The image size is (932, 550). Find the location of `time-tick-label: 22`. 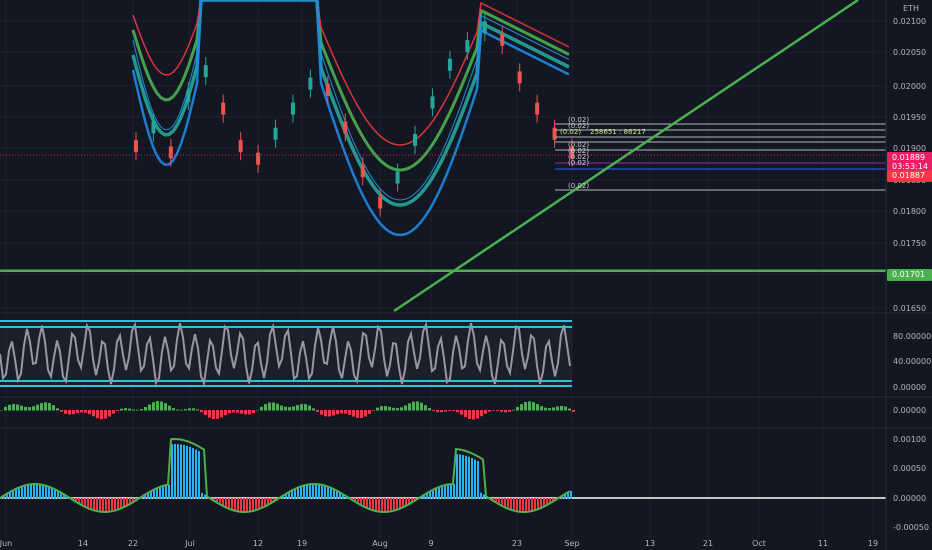

time-tick-label: 22 is located at coordinates (133, 543).